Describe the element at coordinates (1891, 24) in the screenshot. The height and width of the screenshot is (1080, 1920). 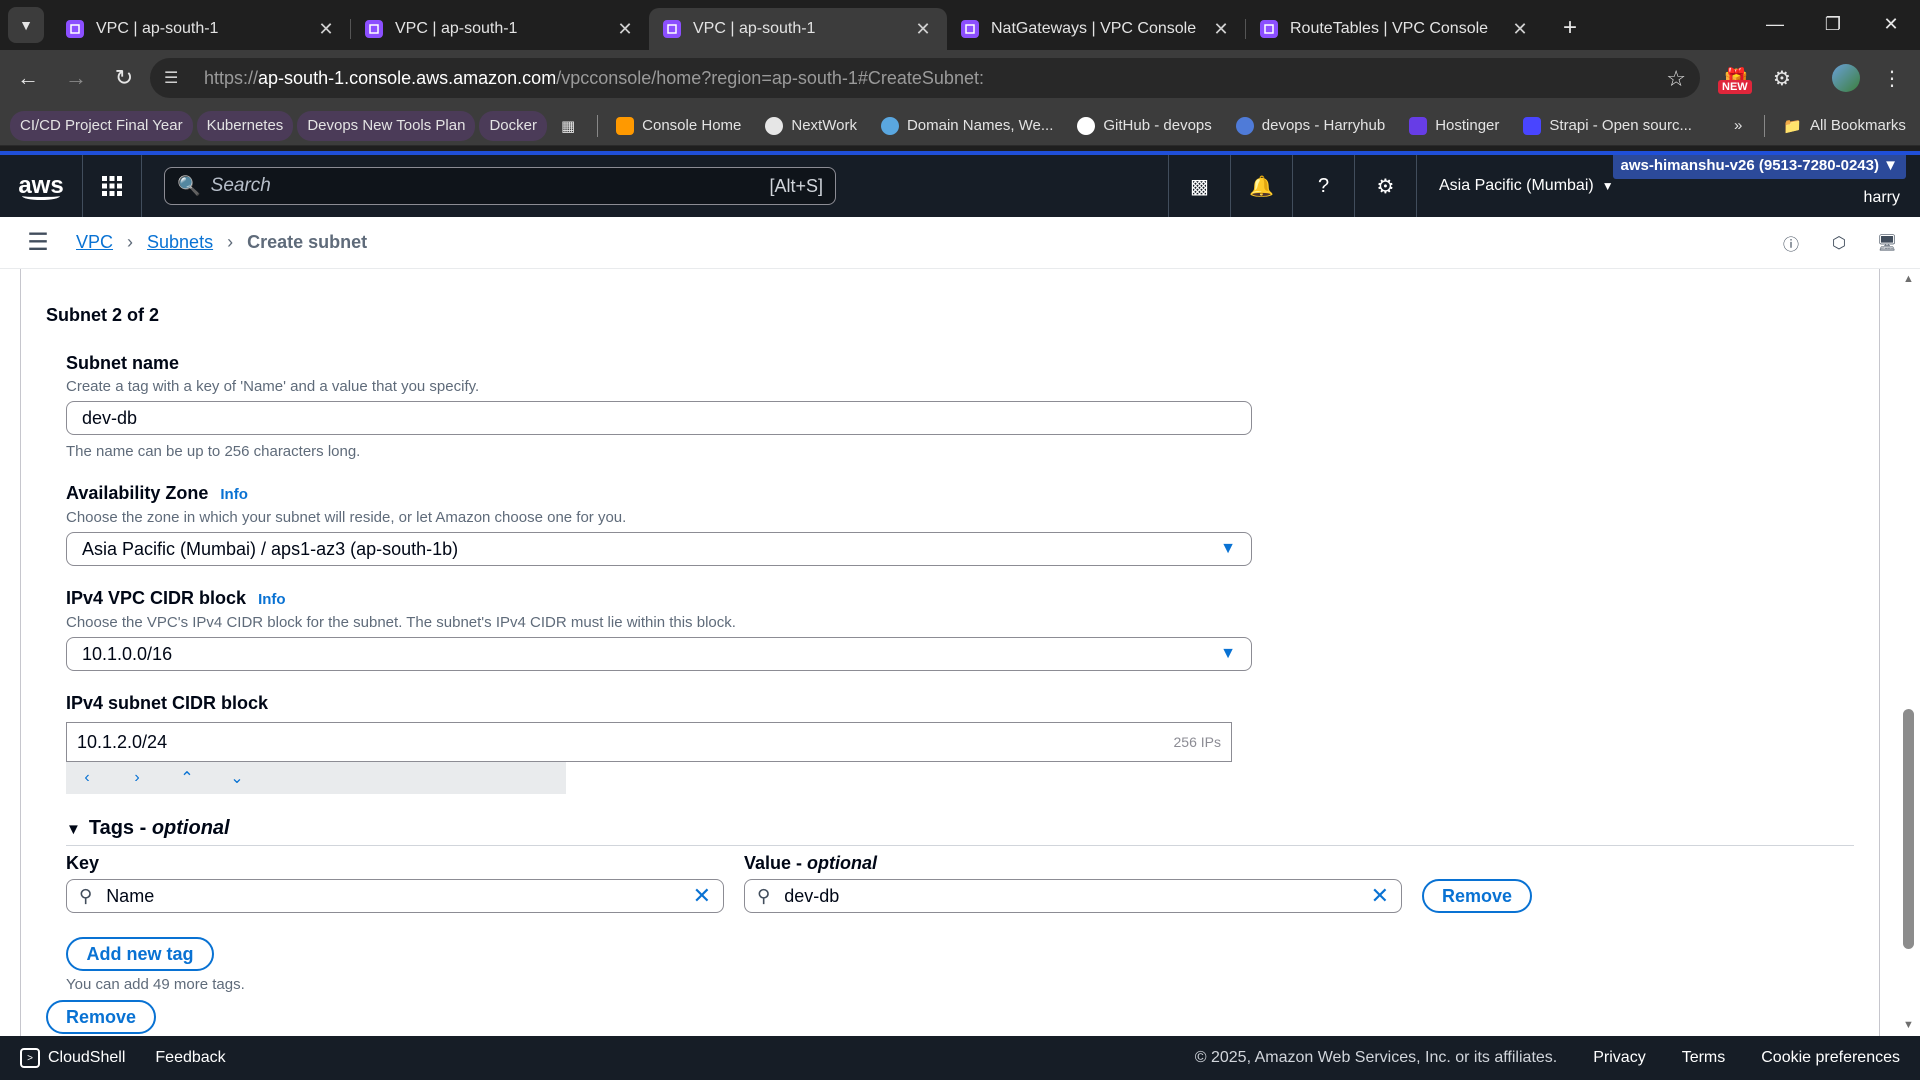
I see `close-window-icon: ✕` at that location.